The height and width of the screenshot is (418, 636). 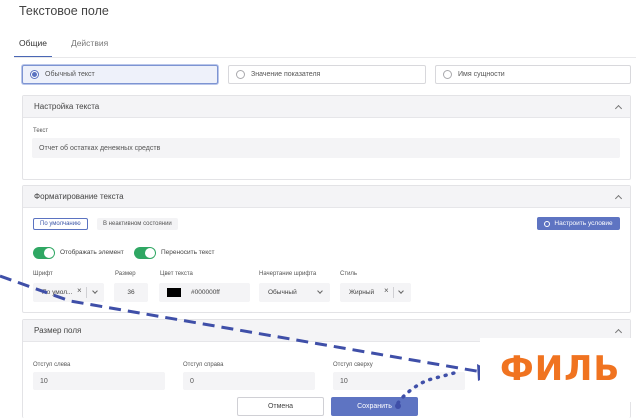 I want to click on tab-general: Общие, so click(x=33, y=48).